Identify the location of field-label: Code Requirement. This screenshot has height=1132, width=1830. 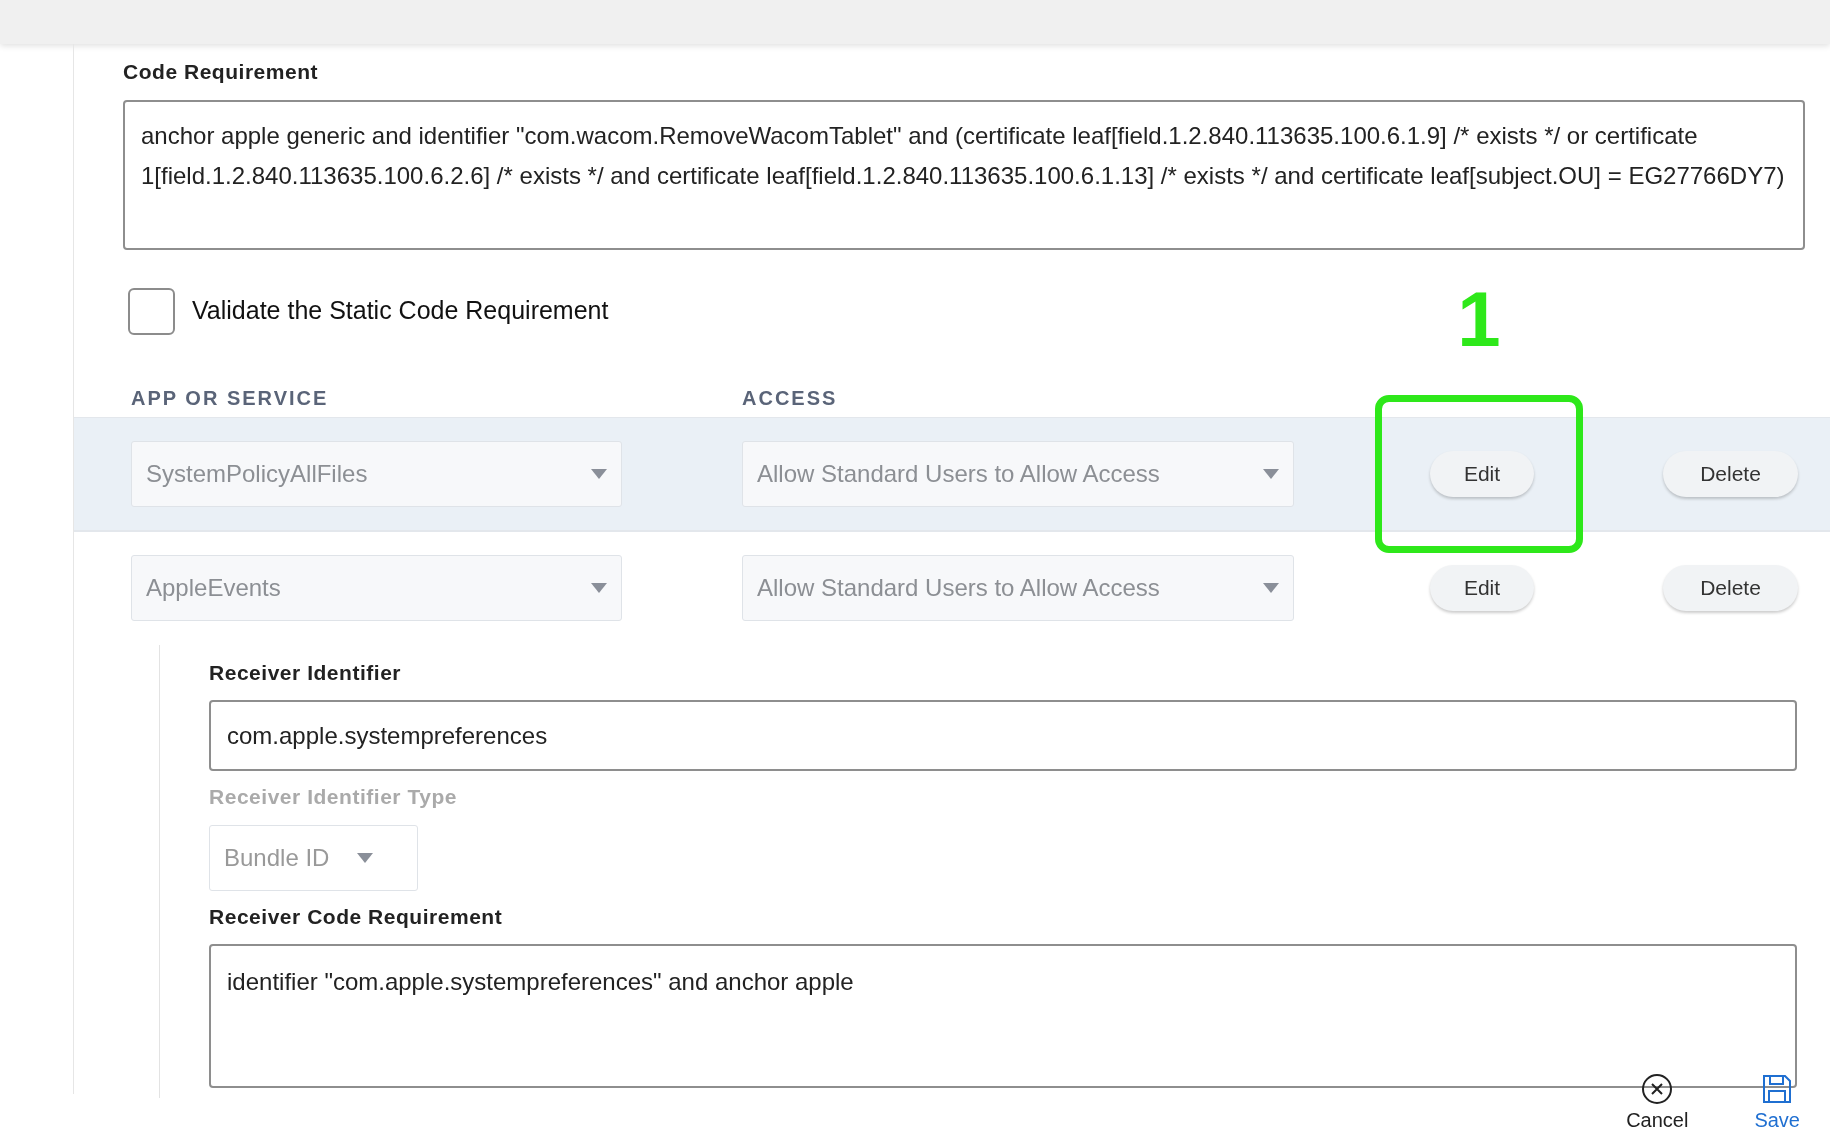
(221, 72).